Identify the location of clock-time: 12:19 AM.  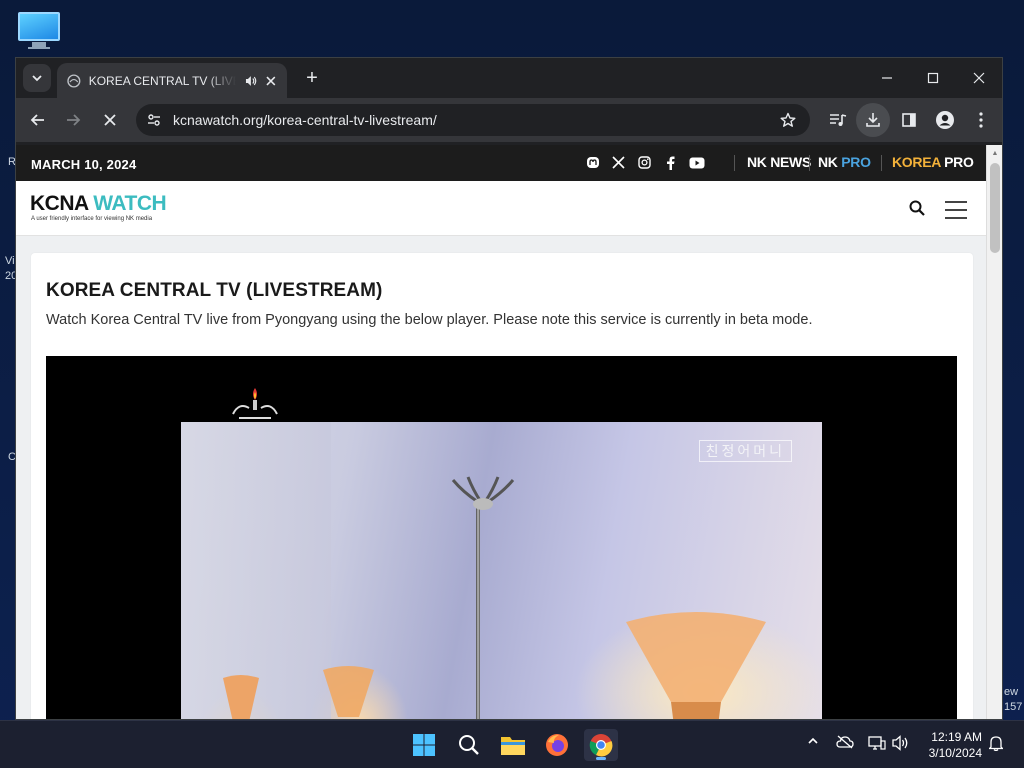
(956, 737).